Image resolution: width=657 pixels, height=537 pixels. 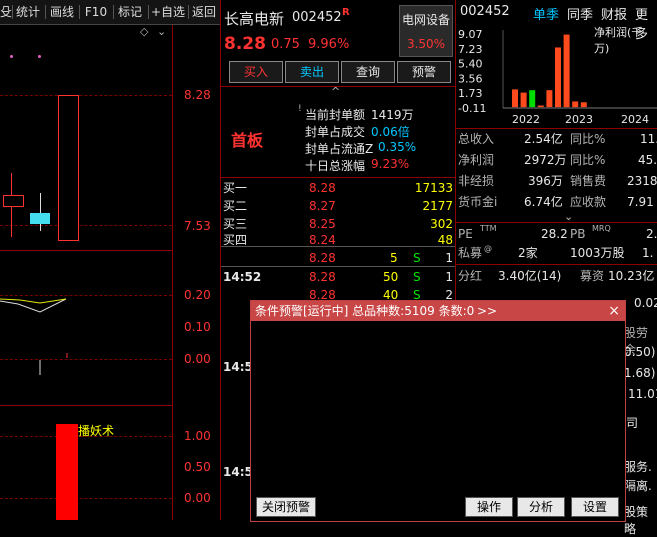 I want to click on dialog-title: 条件预警[运行中] 总品种数:5109 条数:0, so click(x=365, y=311).